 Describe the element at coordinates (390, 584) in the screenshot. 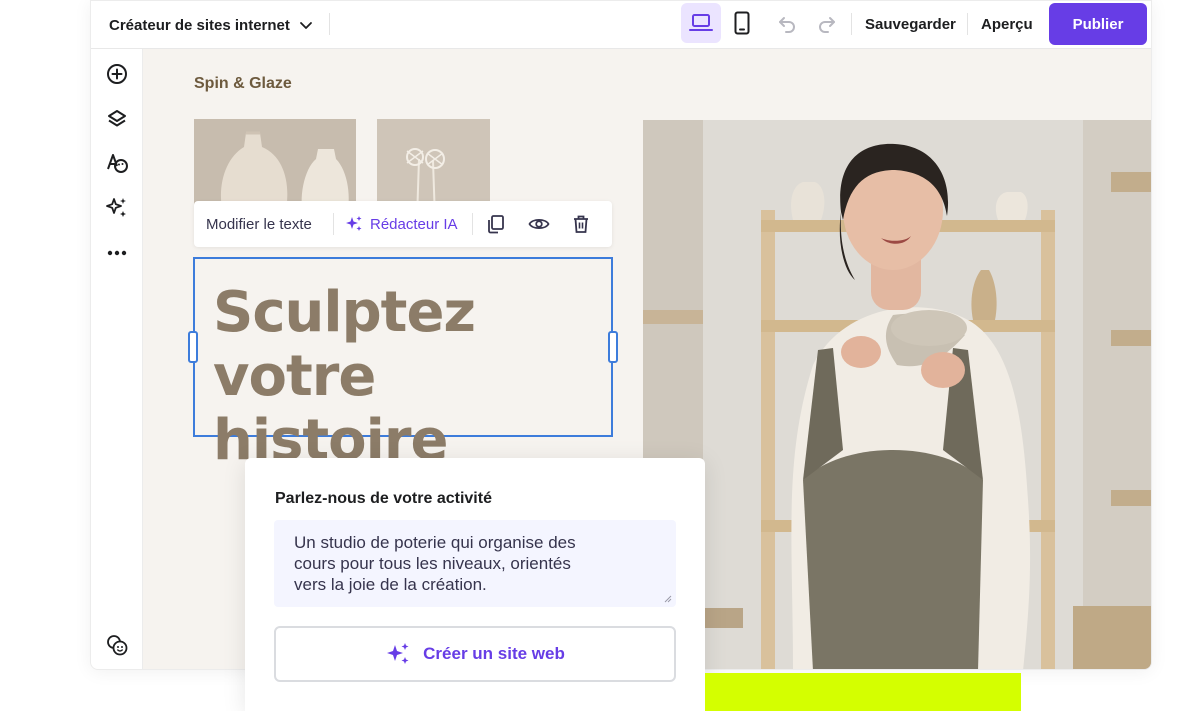

I see `description-line: vers la joie de la création.` at that location.